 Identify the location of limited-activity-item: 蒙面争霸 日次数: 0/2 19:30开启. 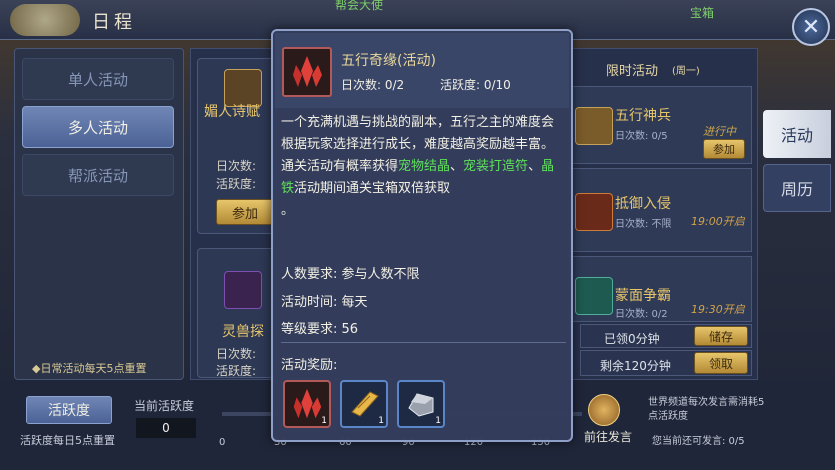
(662, 289).